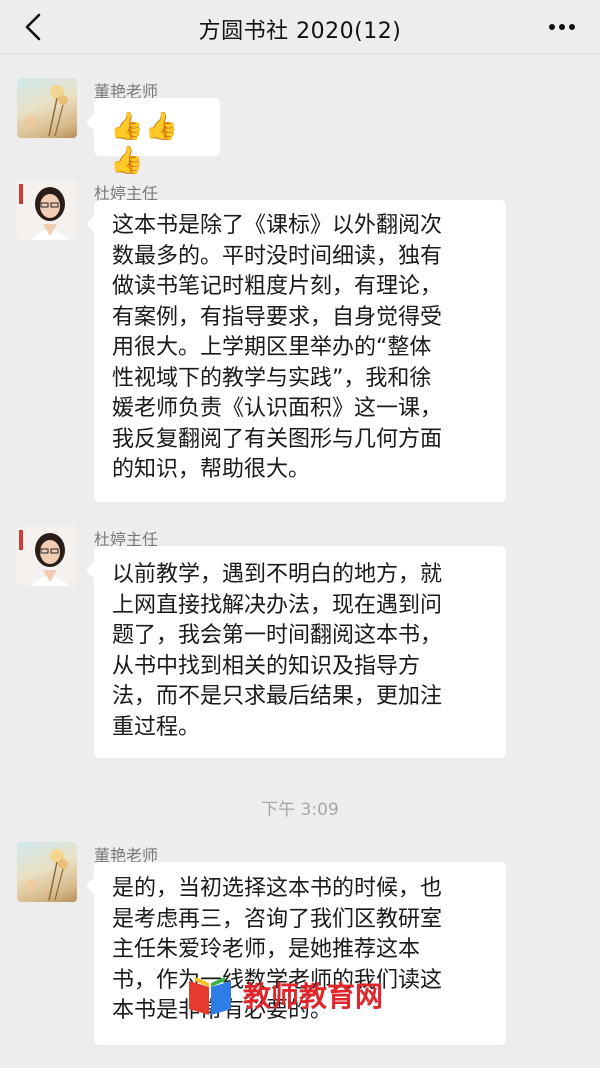  I want to click on message-bubble: 👍👍👍, so click(153, 137).